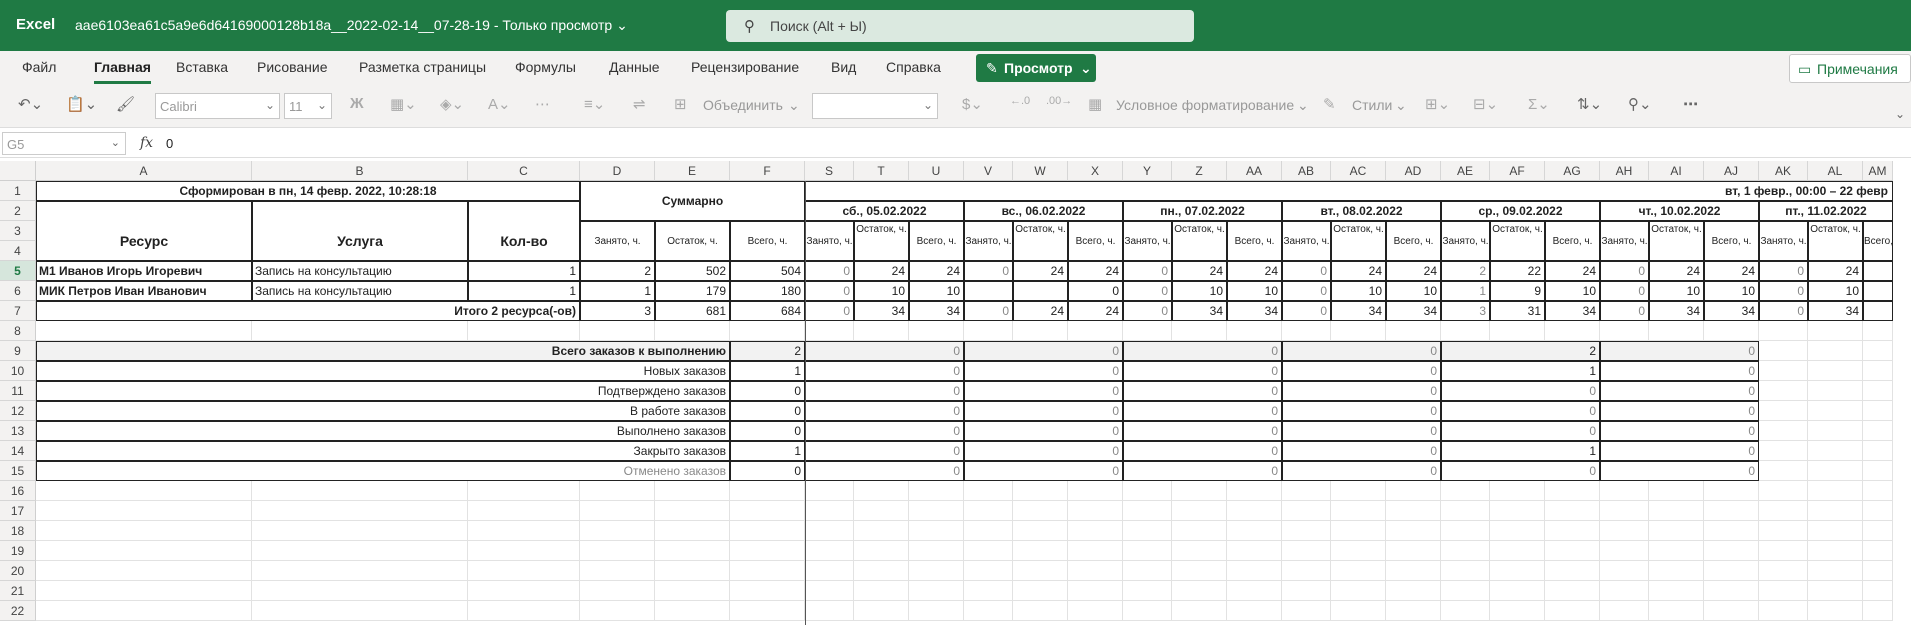  I want to click on order-label: Всего заказов к выполнению, so click(383, 351).